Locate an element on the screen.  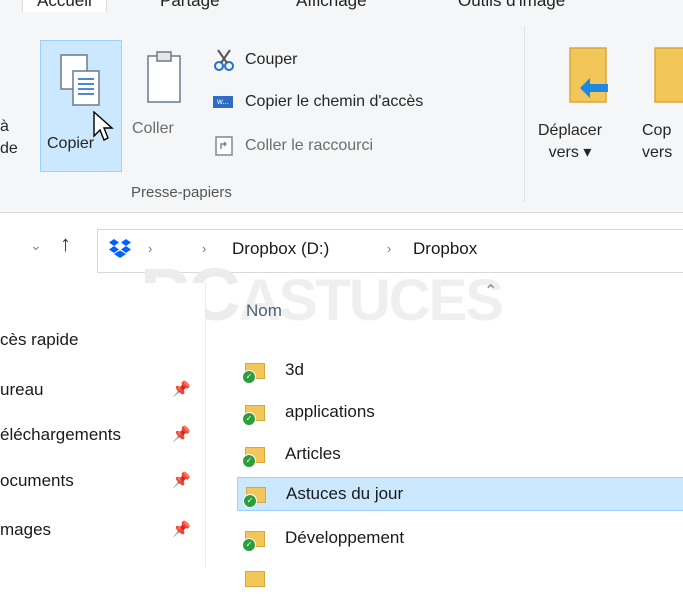
nav-item-label: ocuments is located at coordinates (37, 480).